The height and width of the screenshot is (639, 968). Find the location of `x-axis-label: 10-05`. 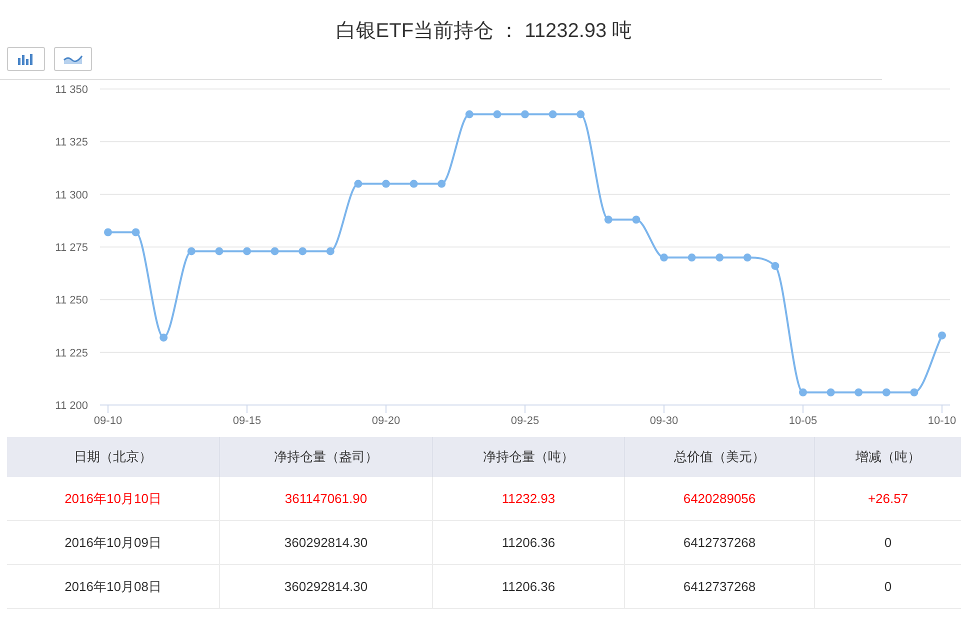

x-axis-label: 10-05 is located at coordinates (803, 421).